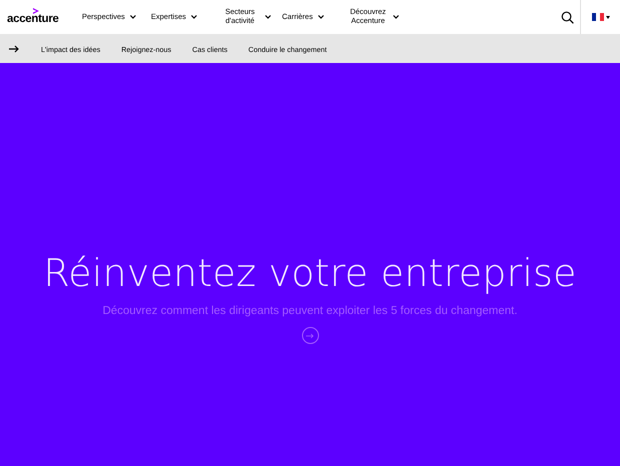 The width and height of the screenshot is (620, 466). Describe the element at coordinates (310, 273) in the screenshot. I see `hero-title: Réinventez votre entreprise` at that location.